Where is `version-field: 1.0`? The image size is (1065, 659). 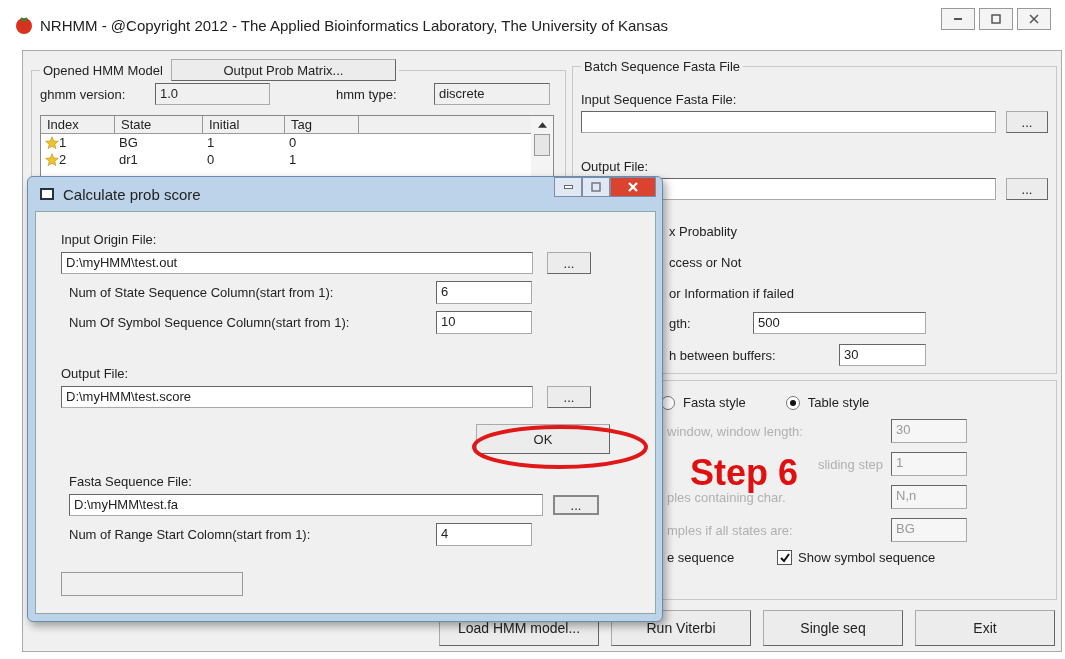
version-field: 1.0 is located at coordinates (212, 94).